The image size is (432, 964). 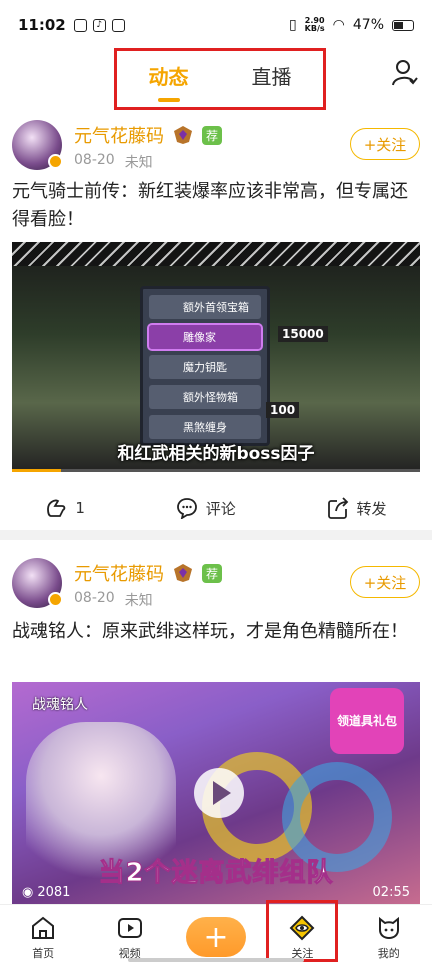 I want to click on home-indicator, so click(x=216, y=960).